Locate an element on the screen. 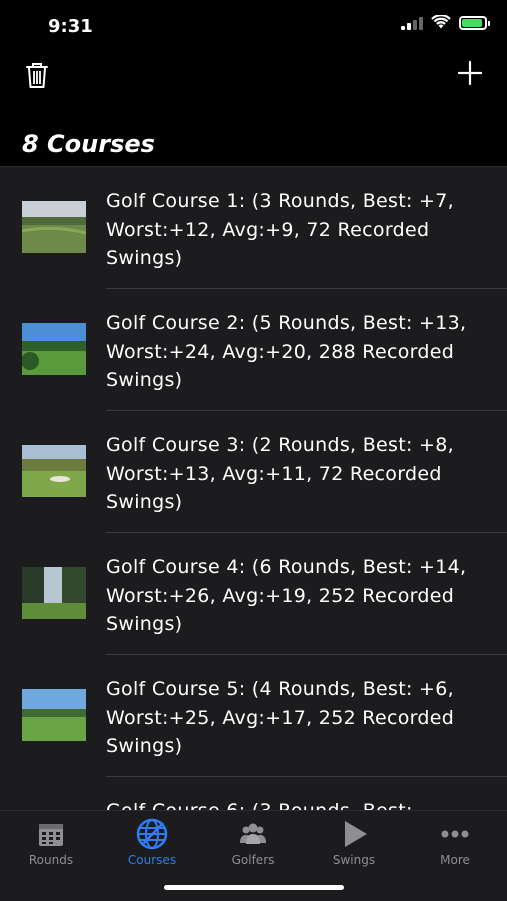 This screenshot has width=507, height=901. tab-golfers: Golfers is located at coordinates (253, 842).